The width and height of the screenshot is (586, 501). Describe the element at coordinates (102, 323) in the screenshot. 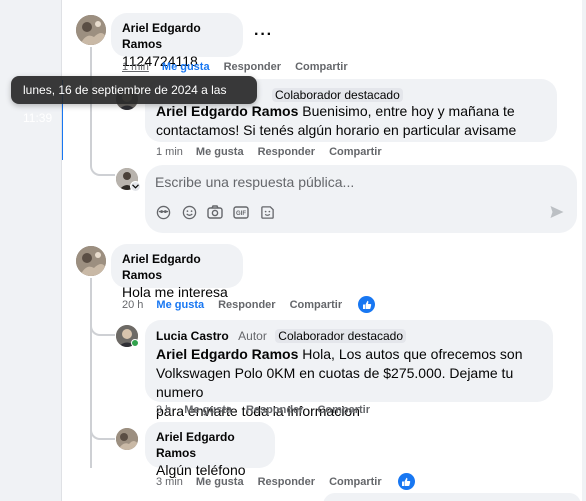

I see `thread-elbow-reply2` at that location.